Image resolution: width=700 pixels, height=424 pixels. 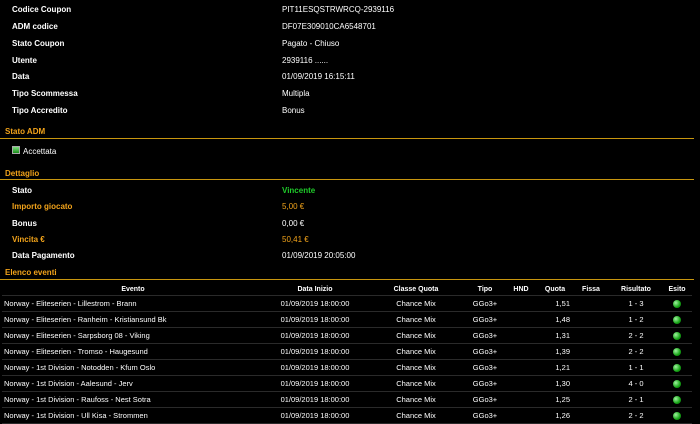 What do you see at coordinates (31, 272) in the screenshot?
I see `section-title-eventi: Elenco eventi` at bounding box center [31, 272].